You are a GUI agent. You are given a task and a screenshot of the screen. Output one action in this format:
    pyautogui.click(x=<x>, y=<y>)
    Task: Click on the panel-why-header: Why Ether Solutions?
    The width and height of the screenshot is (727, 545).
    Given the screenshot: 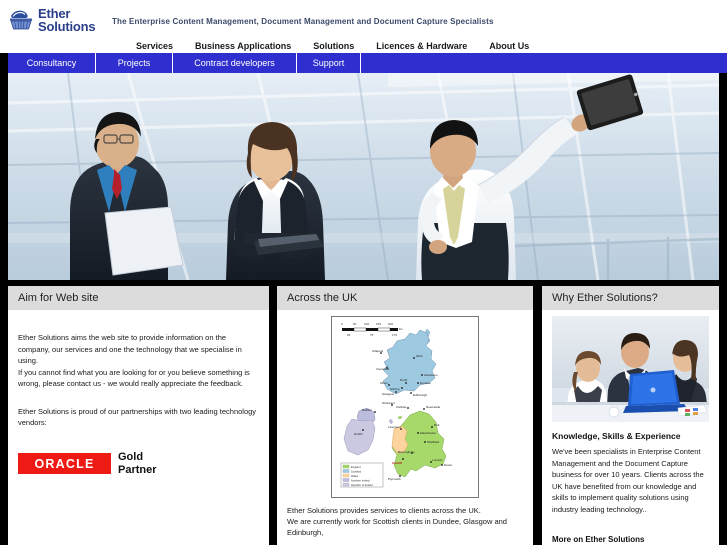 What is the action you would take?
    pyautogui.click(x=630, y=298)
    